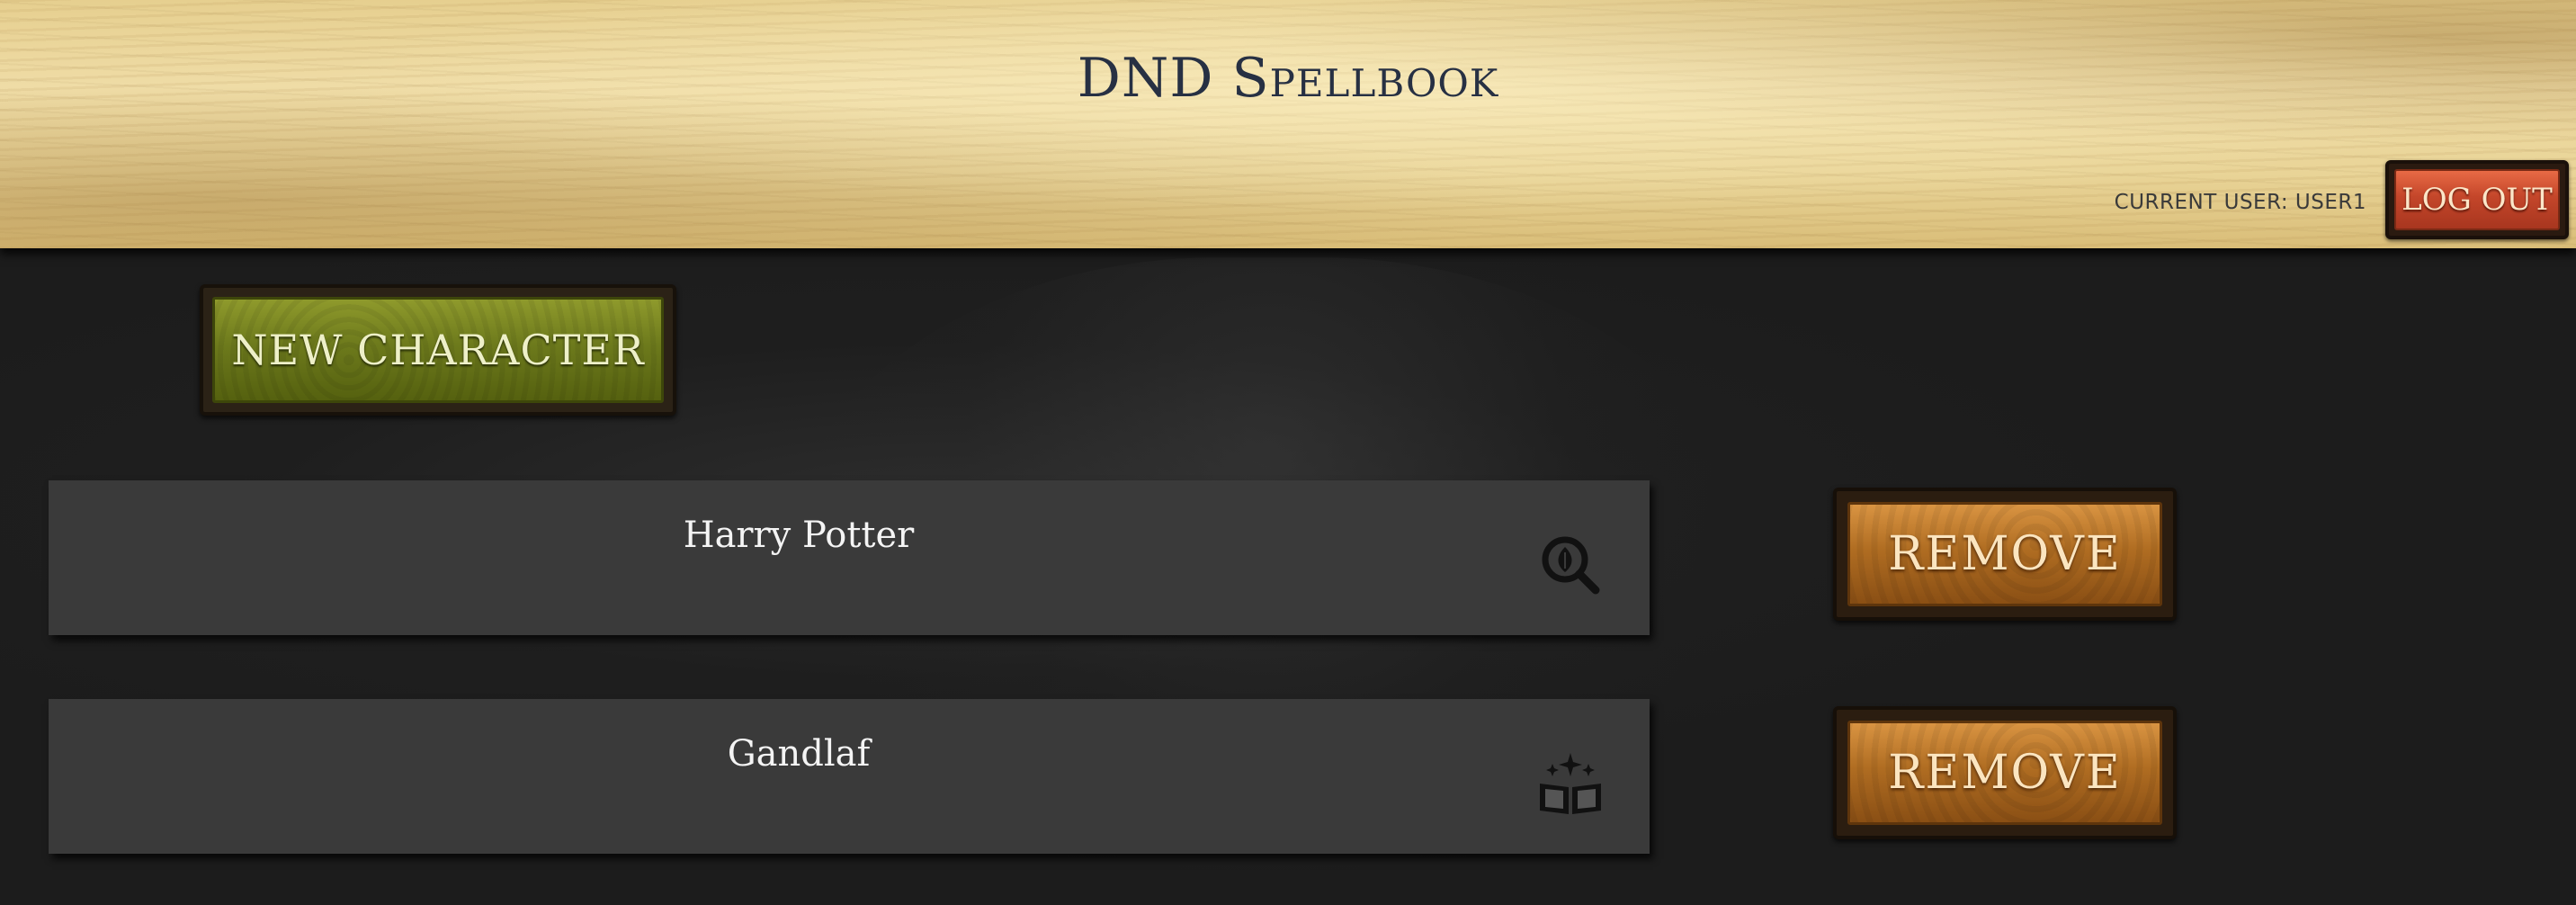 The height and width of the screenshot is (905, 2576). Describe the element at coordinates (849, 776) in the screenshot. I see `character-card: Gandlaf` at that location.